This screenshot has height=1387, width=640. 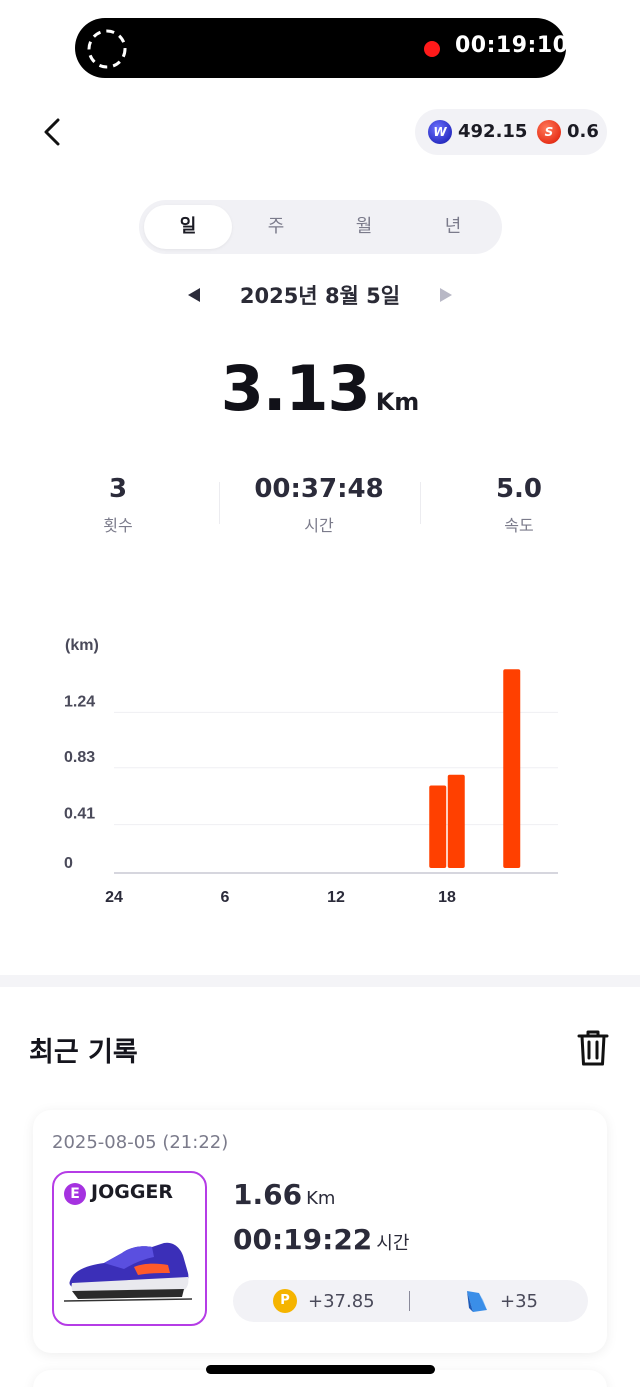 I want to click on distance-bar-chart: (km) 1.24 0.83 0.41 0 24 6 12 18, so click(x=311, y=771).